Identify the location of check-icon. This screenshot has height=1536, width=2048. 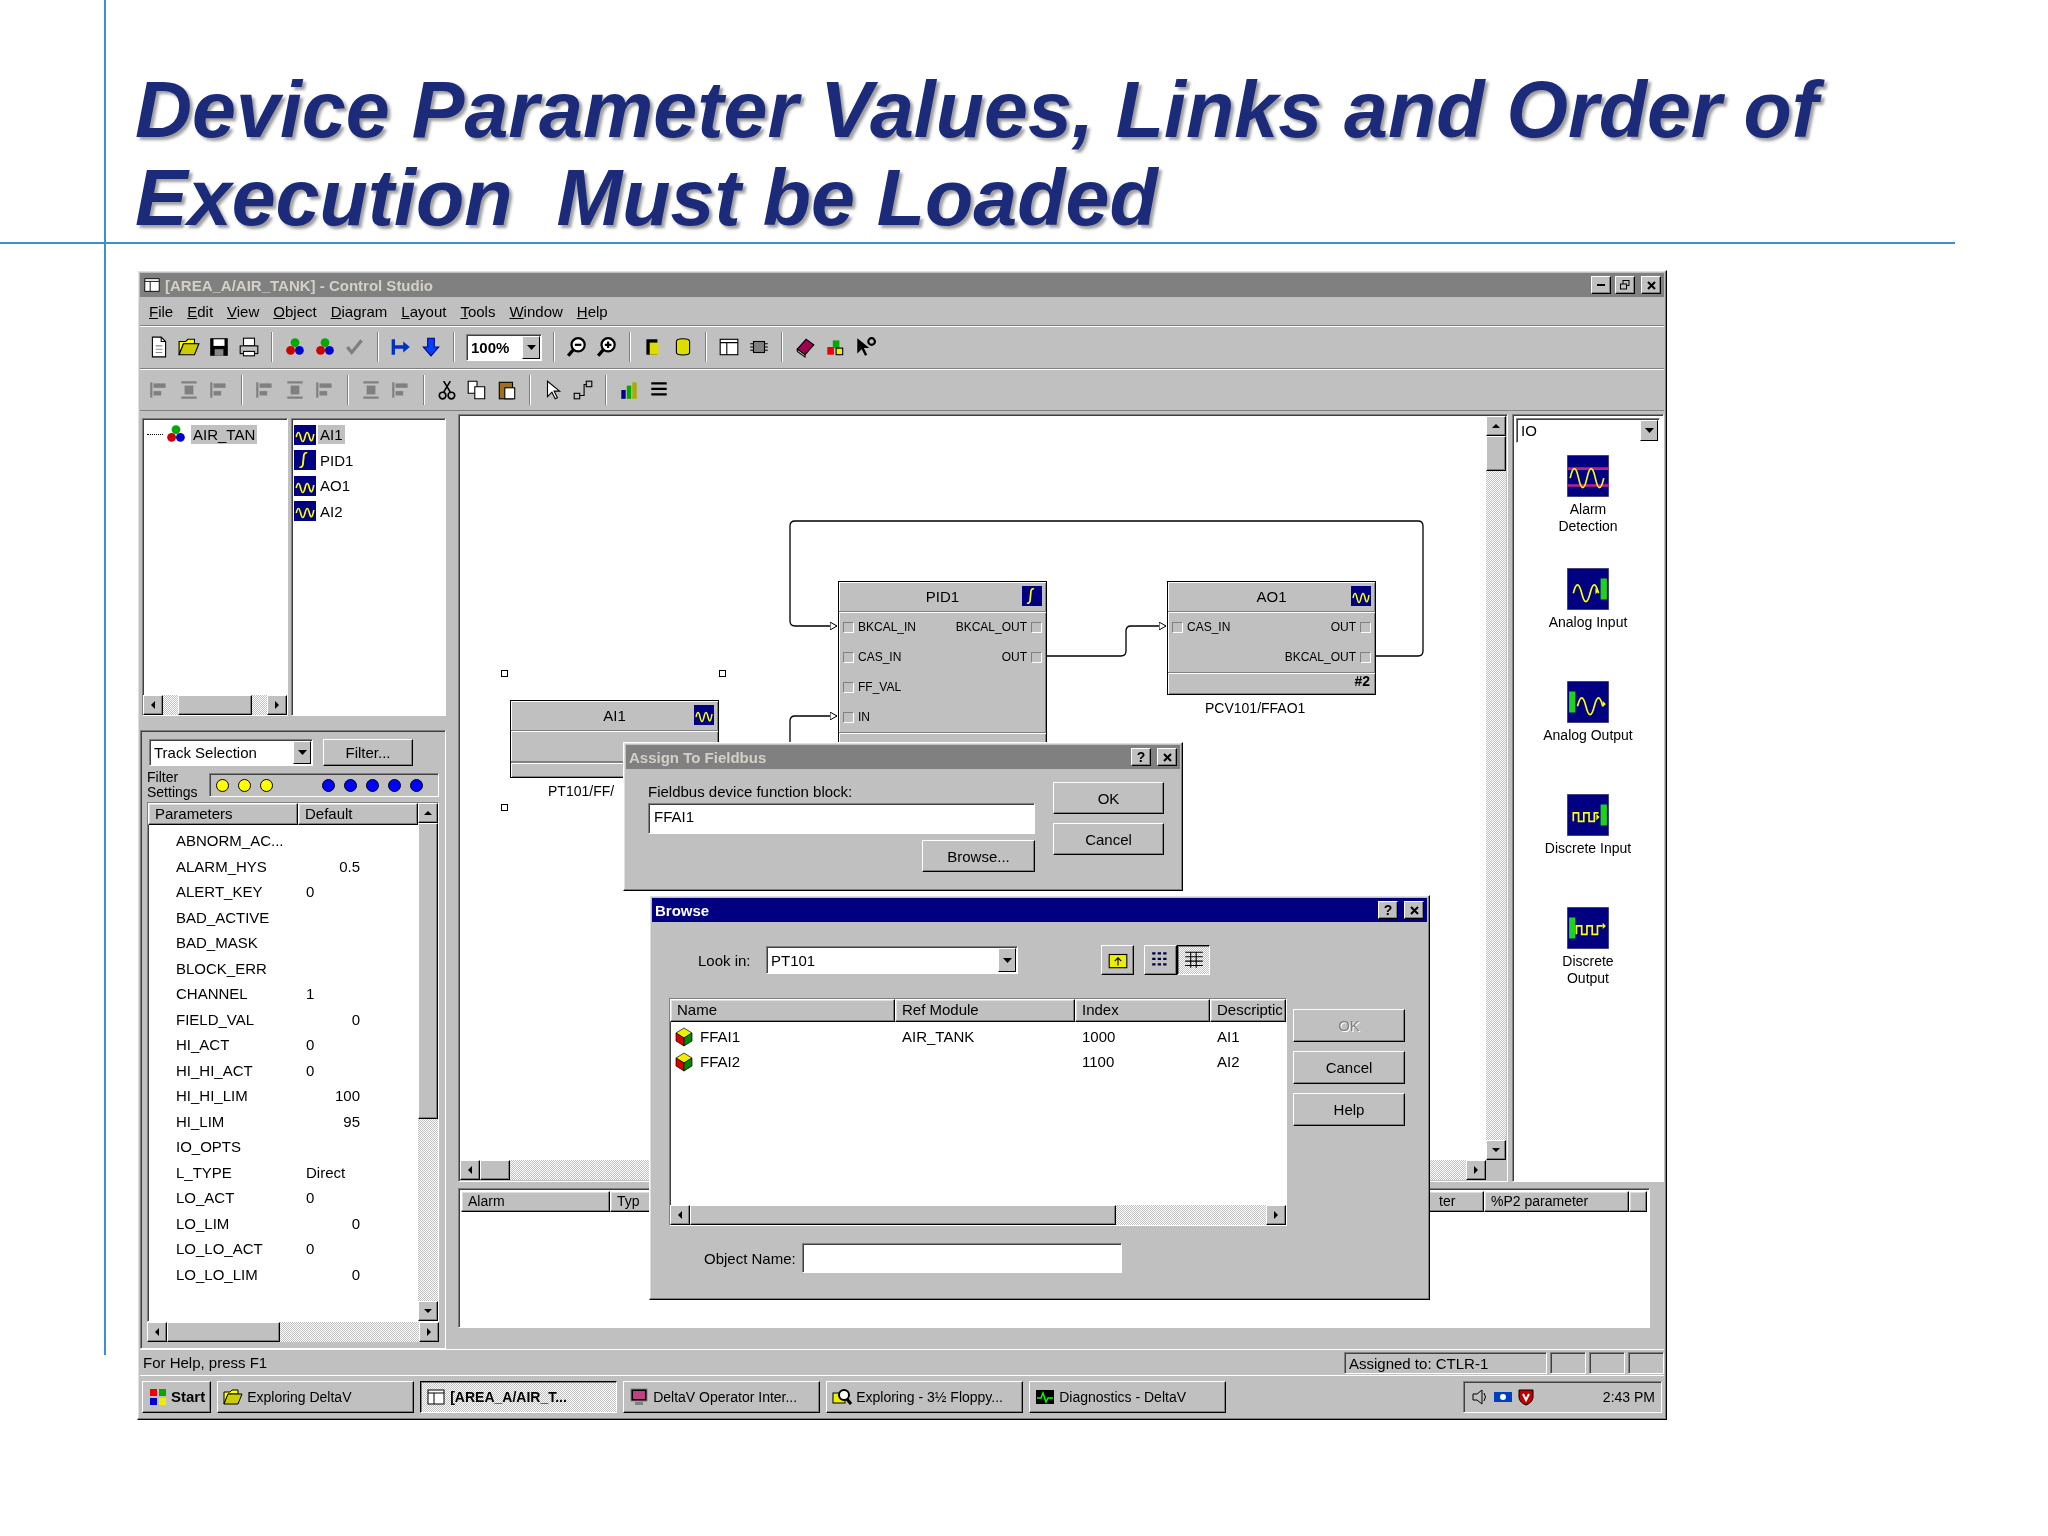
(355, 347).